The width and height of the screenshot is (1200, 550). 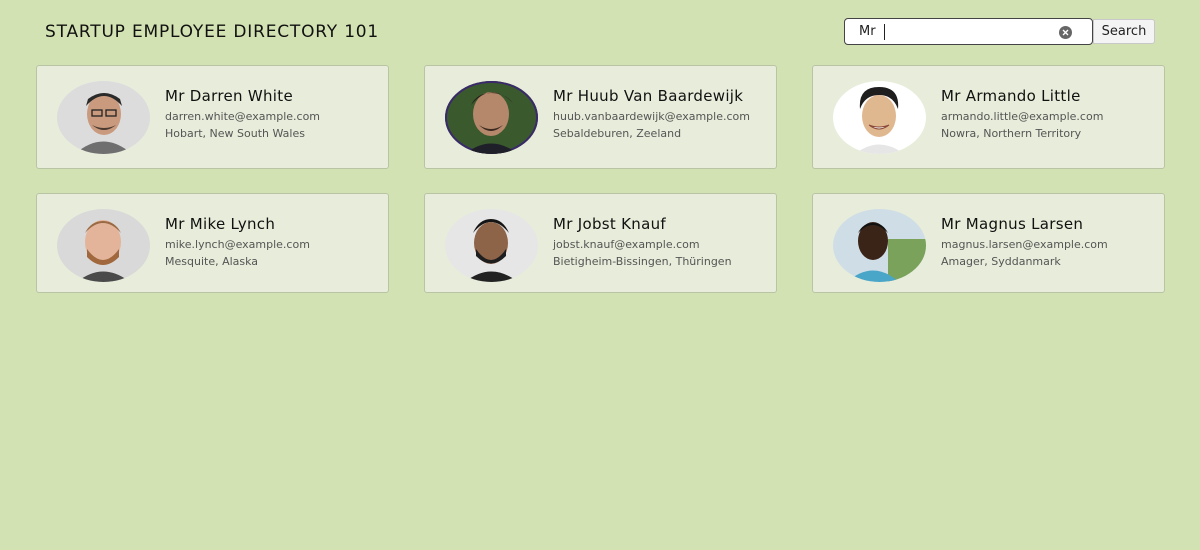 What do you see at coordinates (648, 96) in the screenshot?
I see `employee-name: Mr Huub Van Baardewijk` at bounding box center [648, 96].